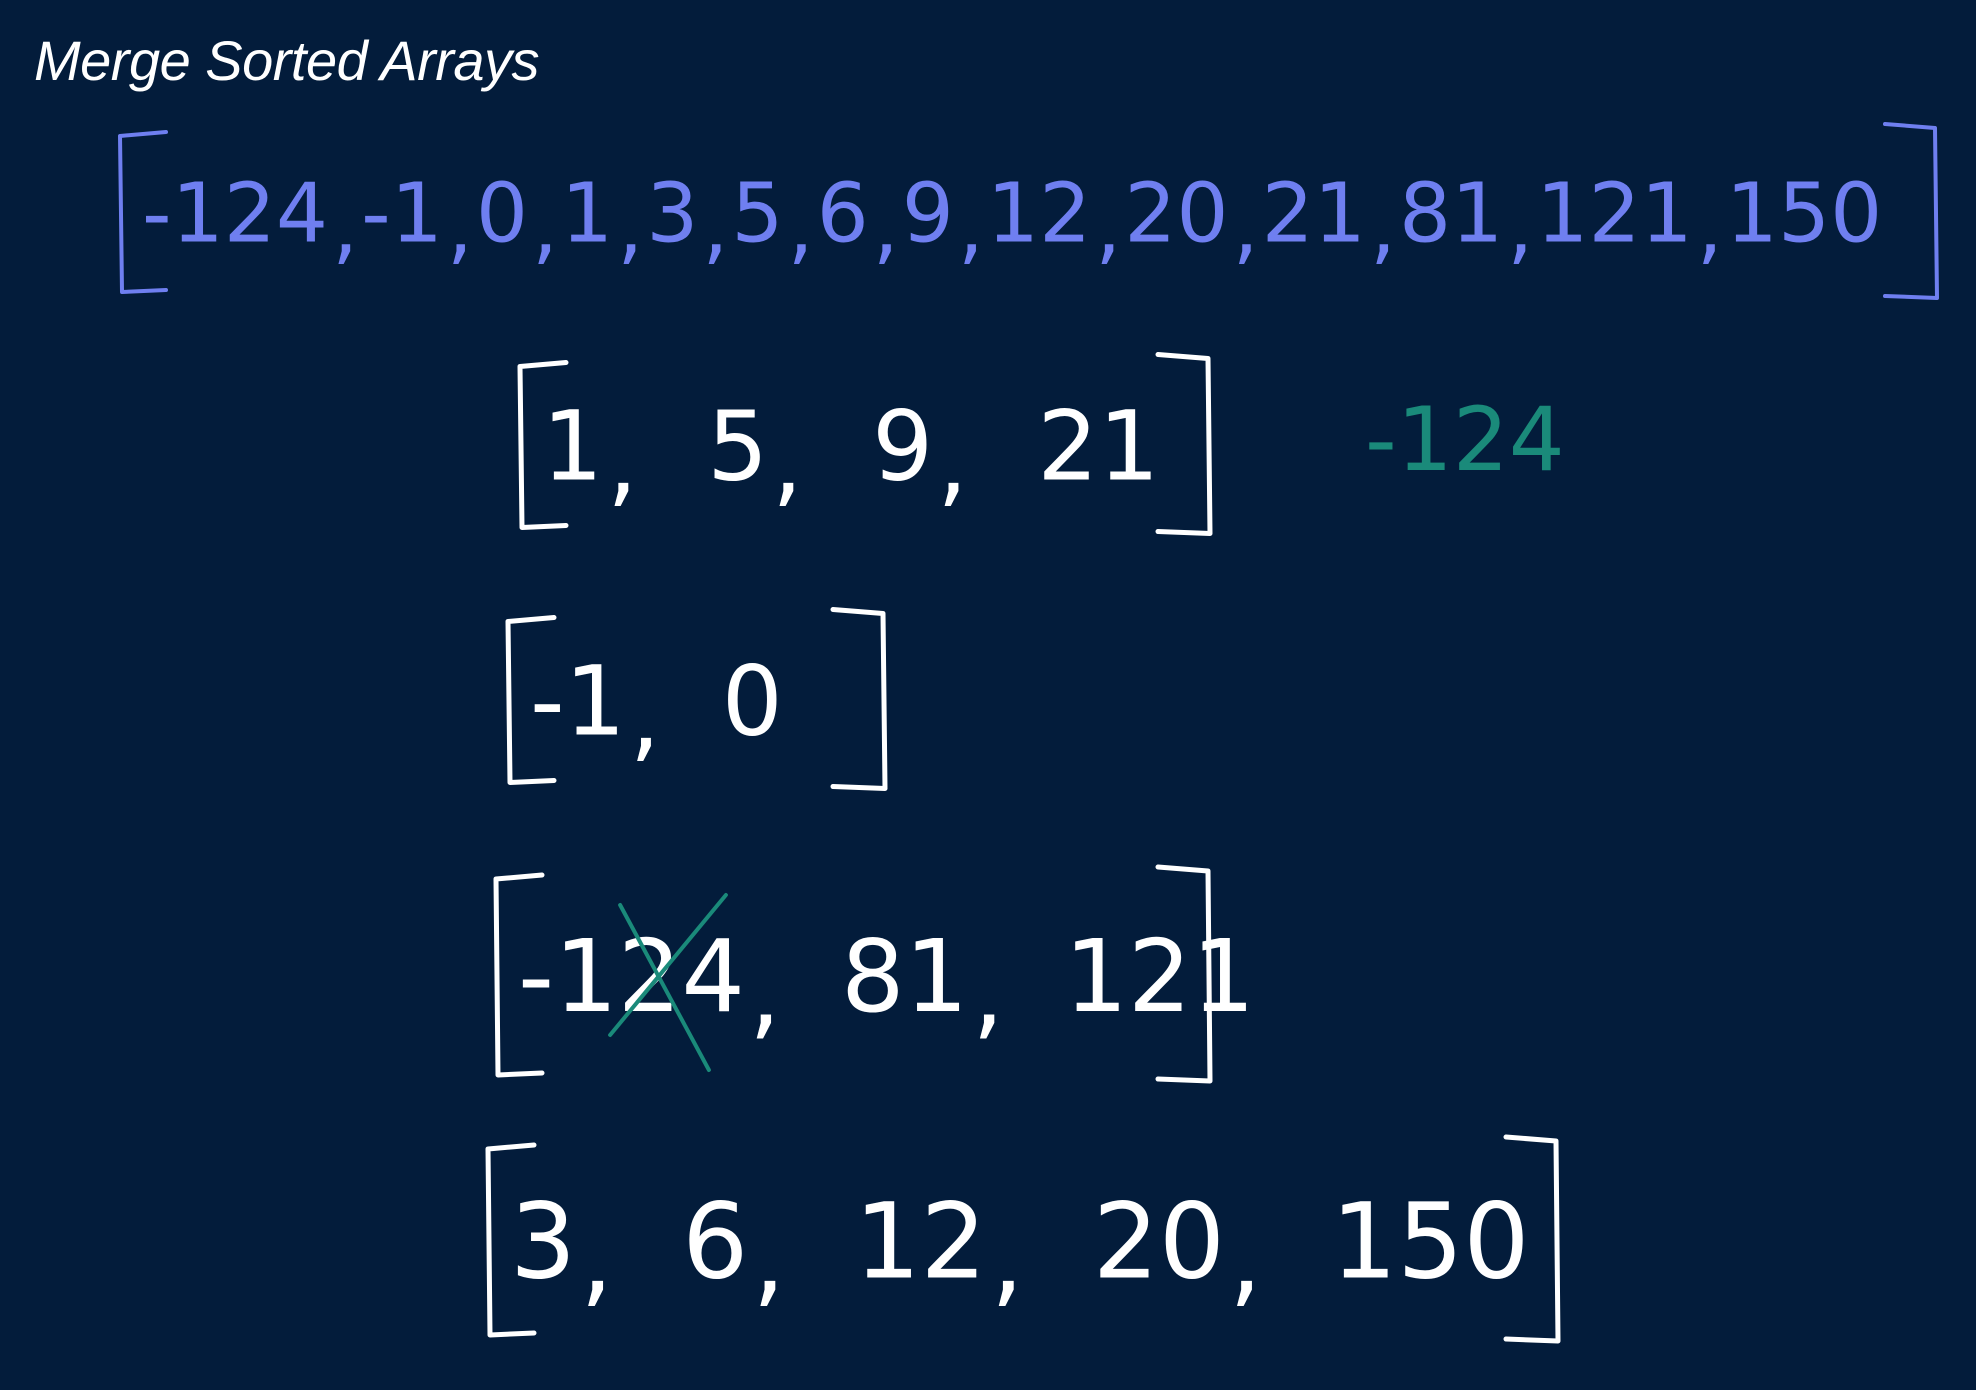 The image size is (1976, 1390). What do you see at coordinates (859, 699) in the screenshot?
I see `input-array-2-close-bracket` at bounding box center [859, 699].